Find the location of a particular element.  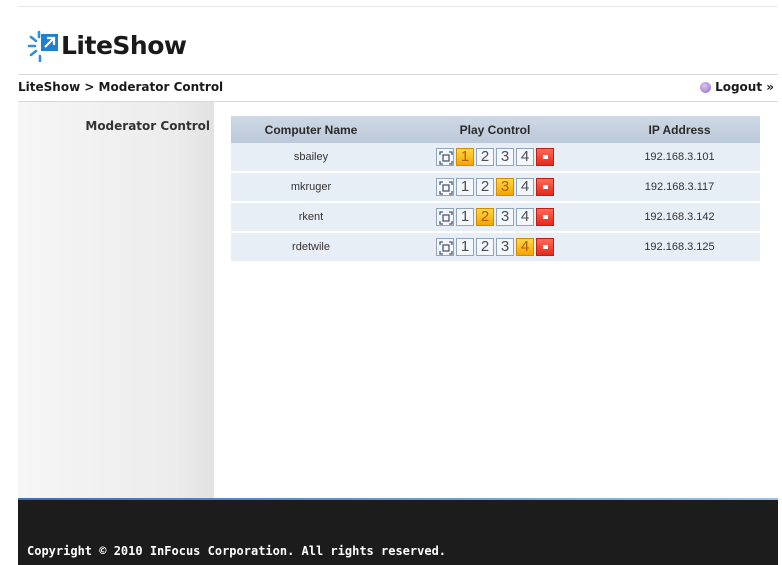

ip-address-cell: 192.168.3.125 is located at coordinates (679, 246).